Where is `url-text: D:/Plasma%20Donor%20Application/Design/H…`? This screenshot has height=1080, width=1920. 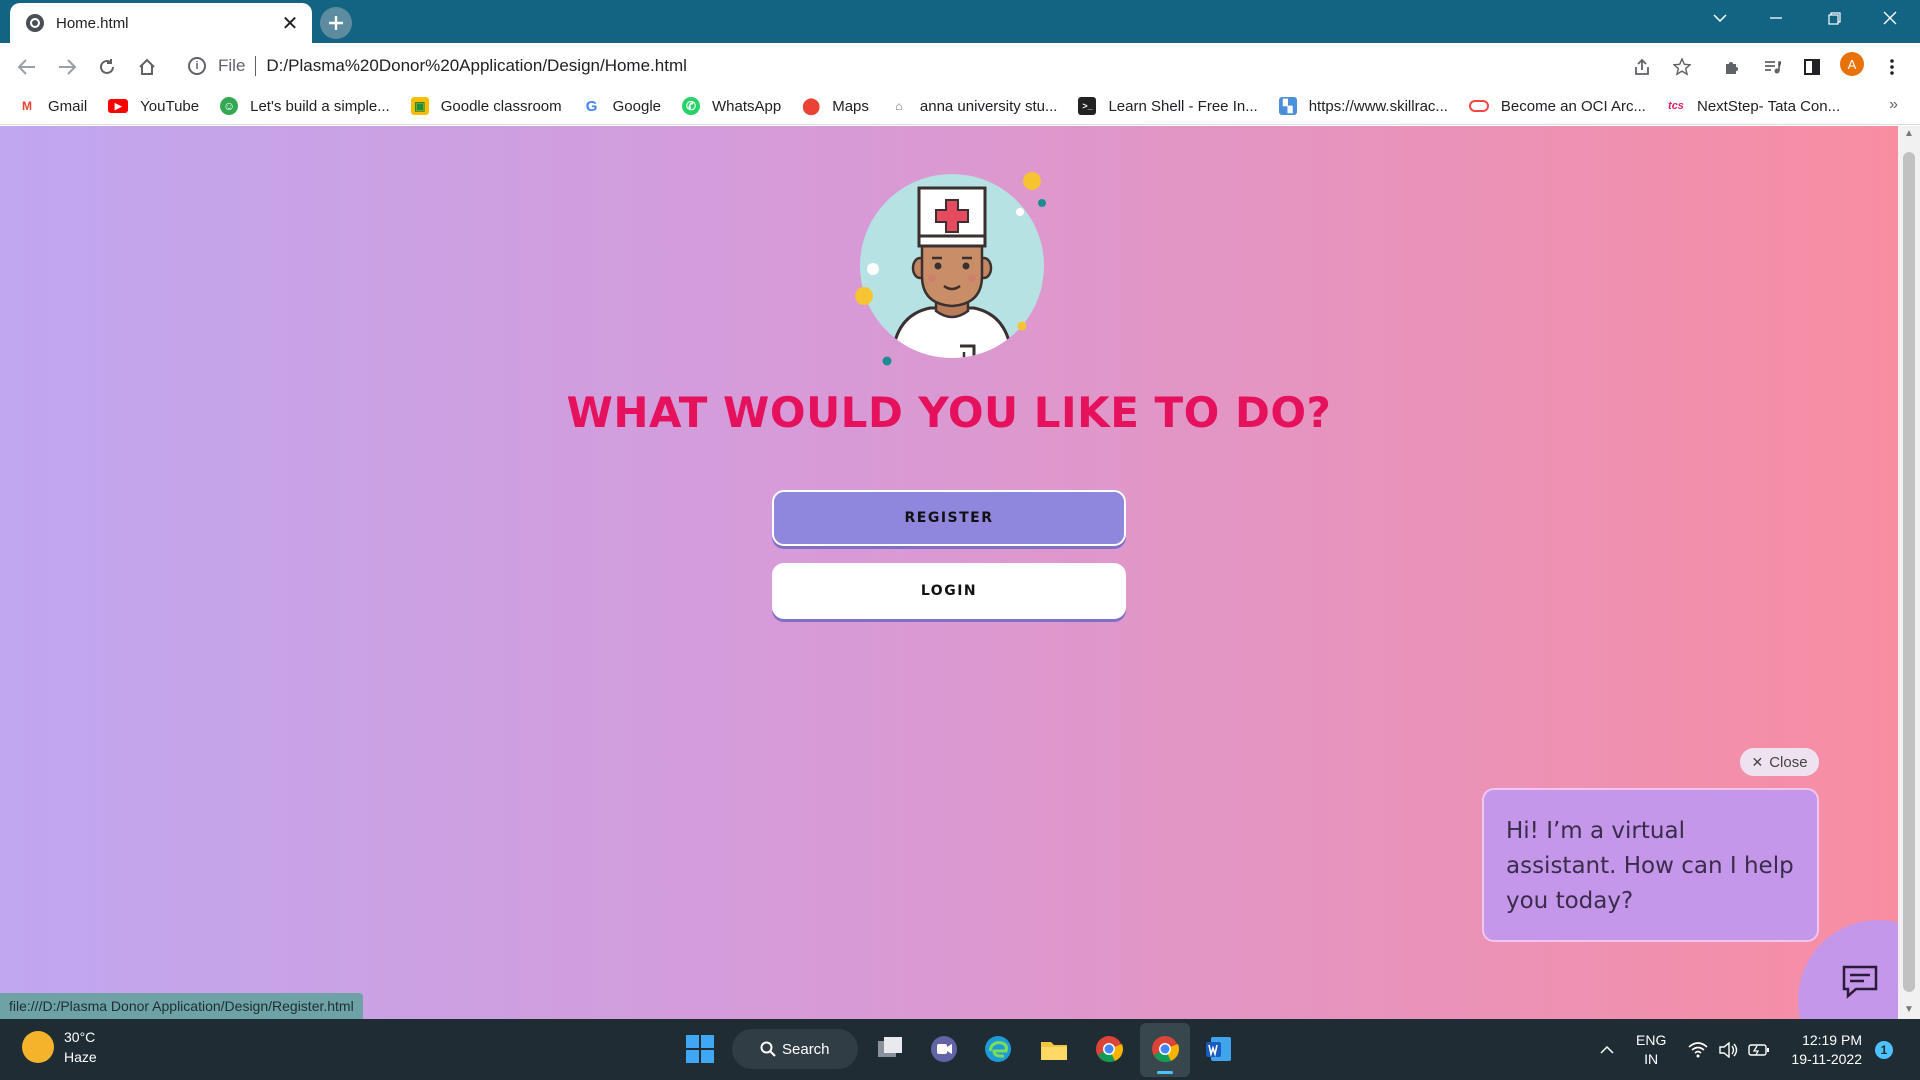 url-text: D:/Plasma%20Donor%20Application/Design/H… is located at coordinates (476, 66).